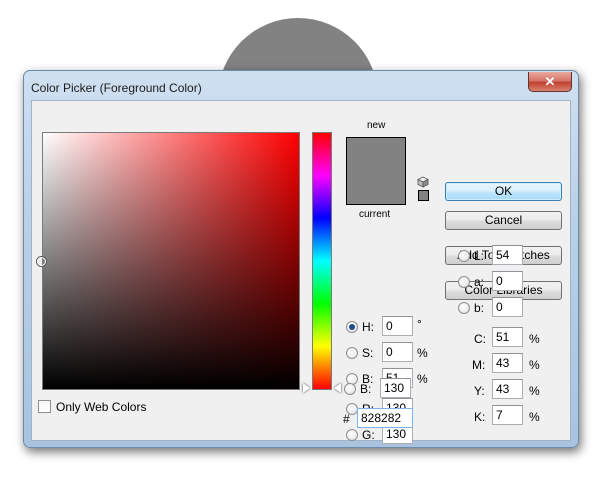 Image resolution: width=600 pixels, height=480 pixels. What do you see at coordinates (395, 388) in the screenshot?
I see `rgb-b-field: 130` at bounding box center [395, 388].